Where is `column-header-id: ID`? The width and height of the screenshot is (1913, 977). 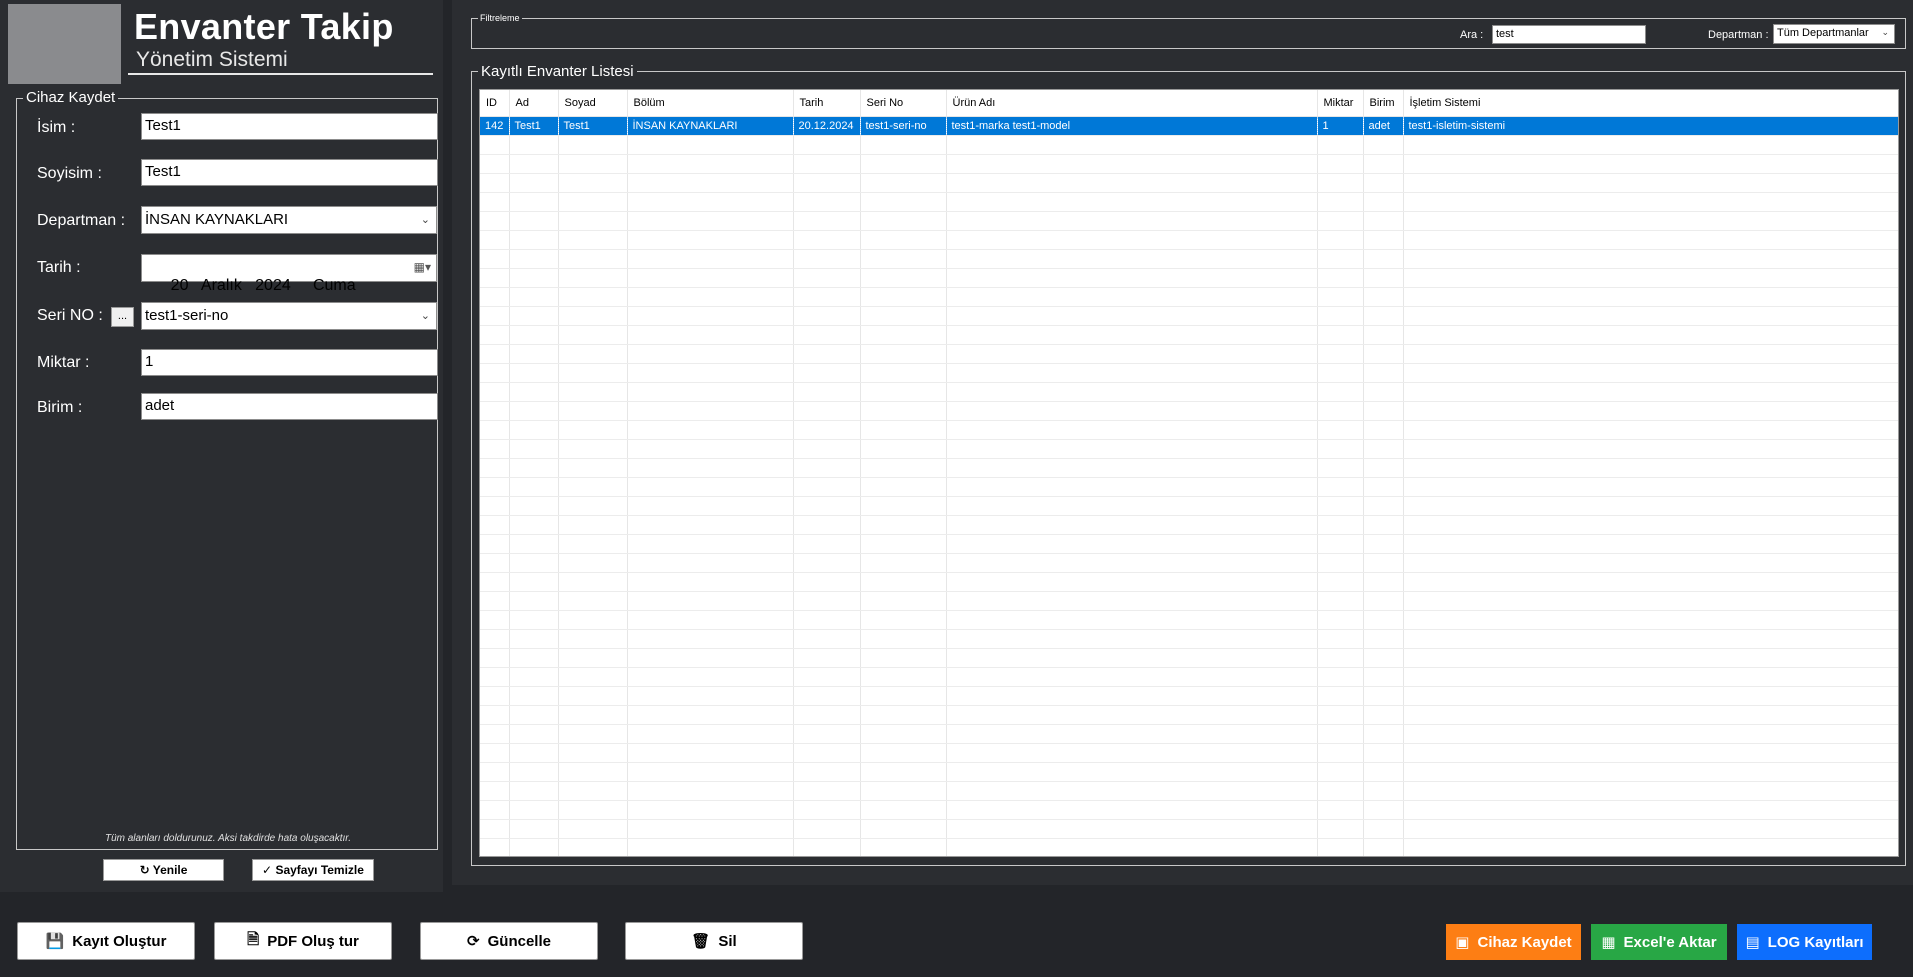
column-header-id: ID is located at coordinates (495, 103).